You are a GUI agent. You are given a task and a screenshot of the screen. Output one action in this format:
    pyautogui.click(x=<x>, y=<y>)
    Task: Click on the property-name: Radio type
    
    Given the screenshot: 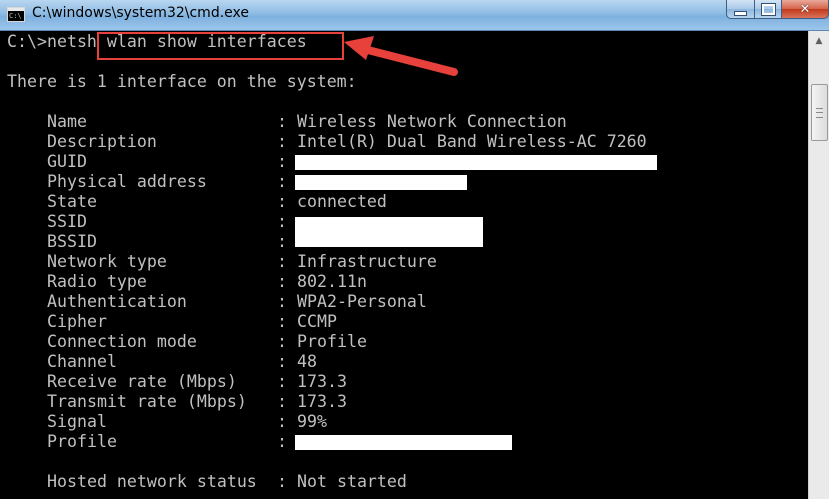 What is the action you would take?
    pyautogui.click(x=97, y=281)
    